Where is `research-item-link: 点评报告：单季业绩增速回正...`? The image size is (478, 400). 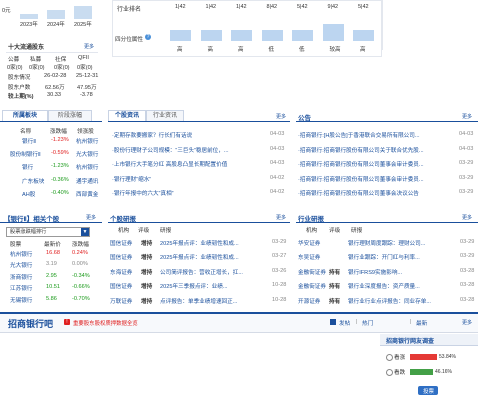
research-item-link: 点评报告：单季业绩增速回正... is located at coordinates (214, 301).